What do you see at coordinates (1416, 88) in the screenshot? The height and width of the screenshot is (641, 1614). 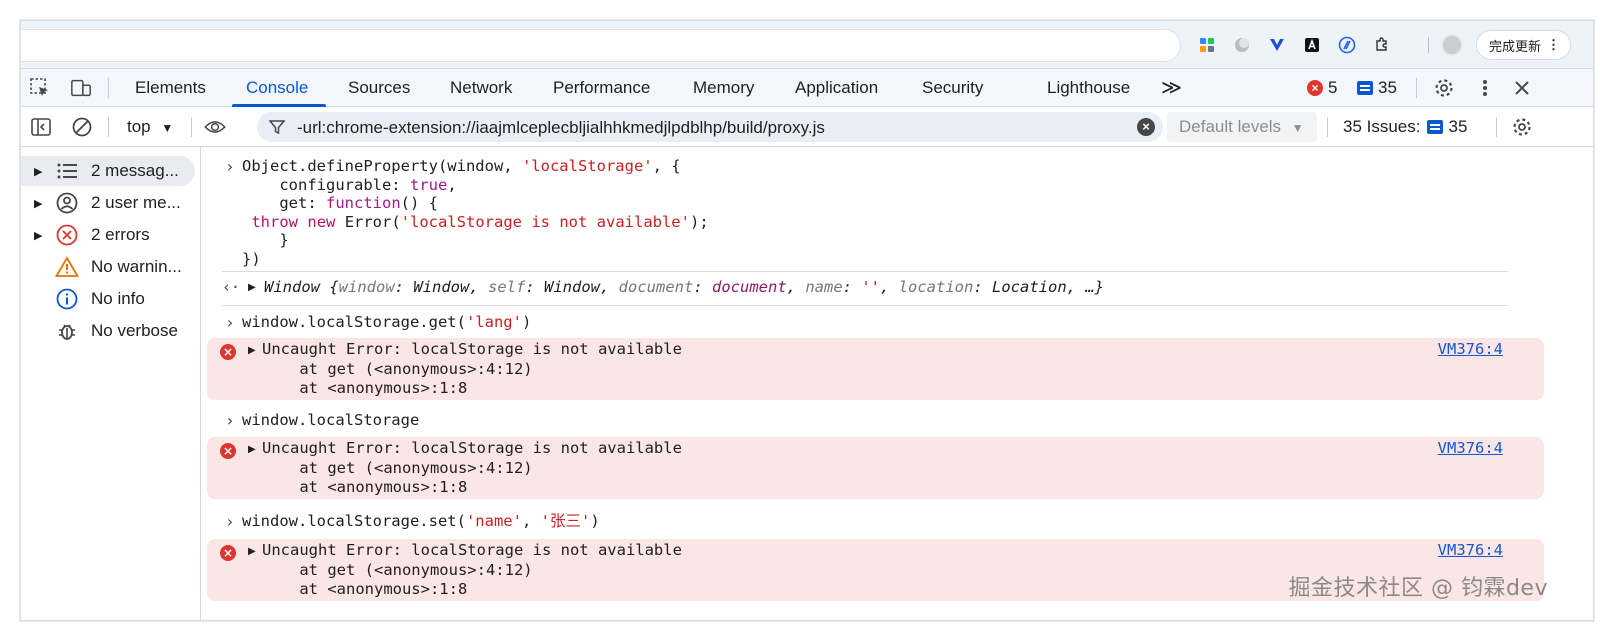 I see `tab-divider` at bounding box center [1416, 88].